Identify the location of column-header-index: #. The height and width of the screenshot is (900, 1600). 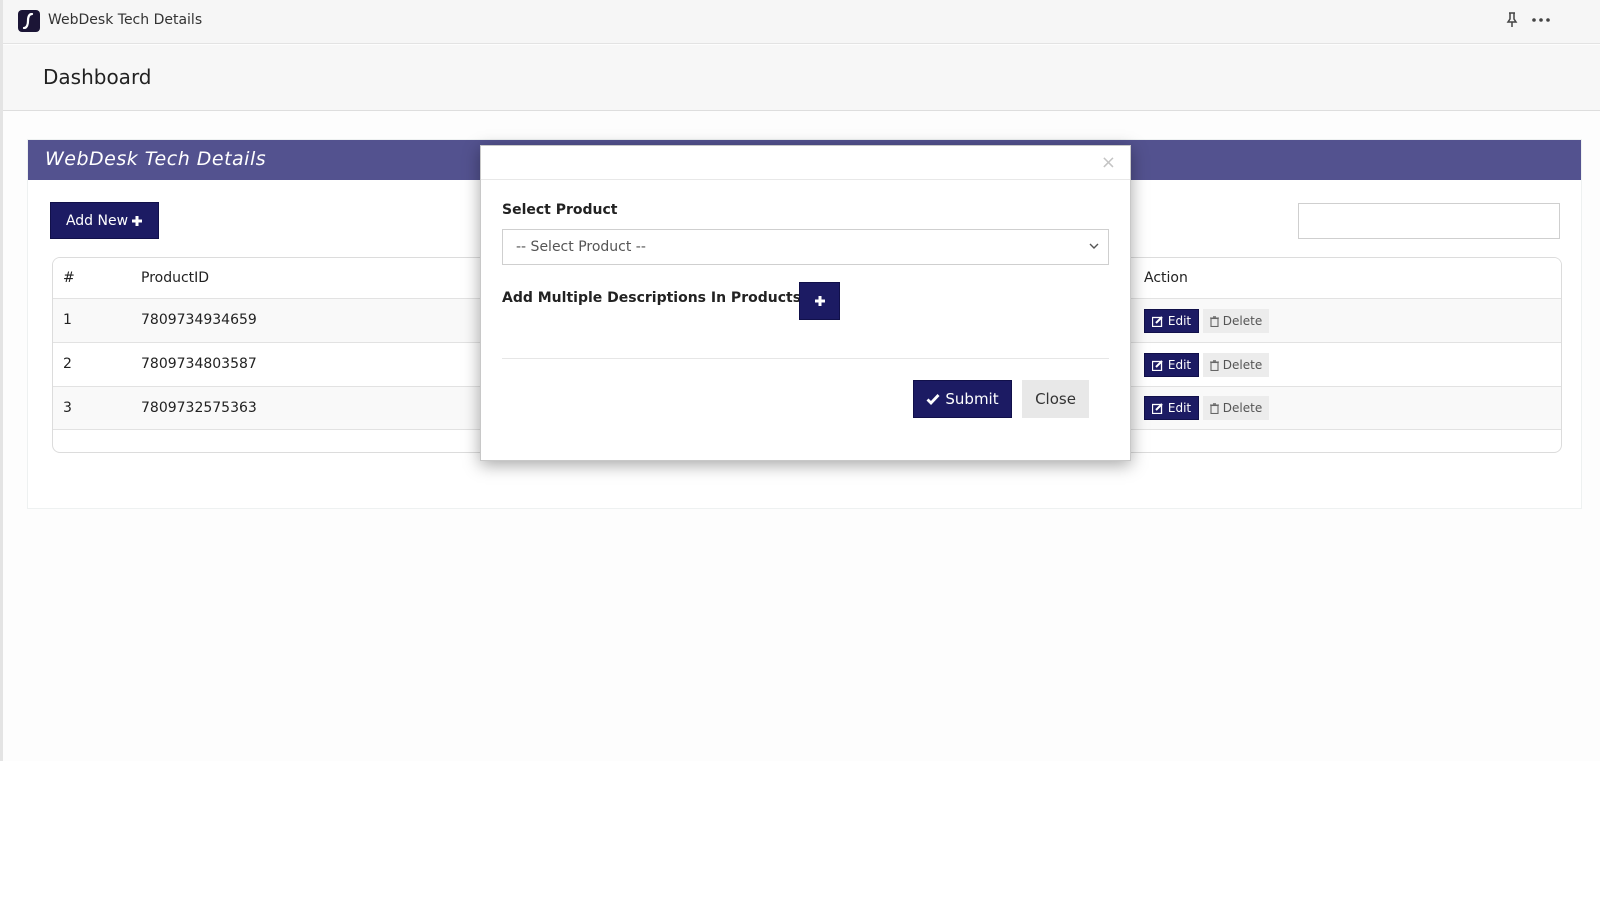
(69, 278).